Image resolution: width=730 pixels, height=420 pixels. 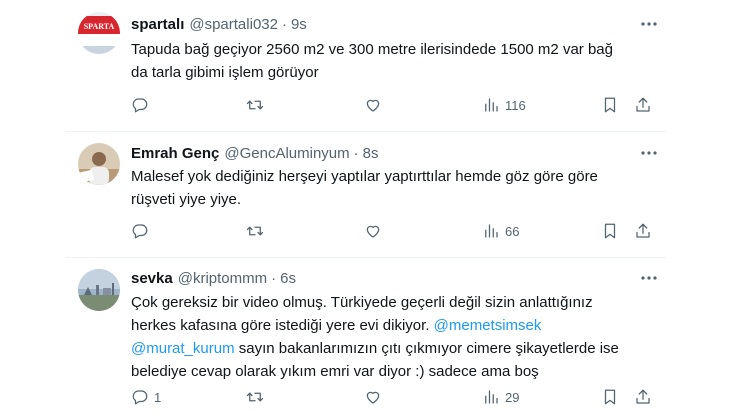 What do you see at coordinates (393, 231) in the screenshot?
I see `action-bar: 66` at bounding box center [393, 231].